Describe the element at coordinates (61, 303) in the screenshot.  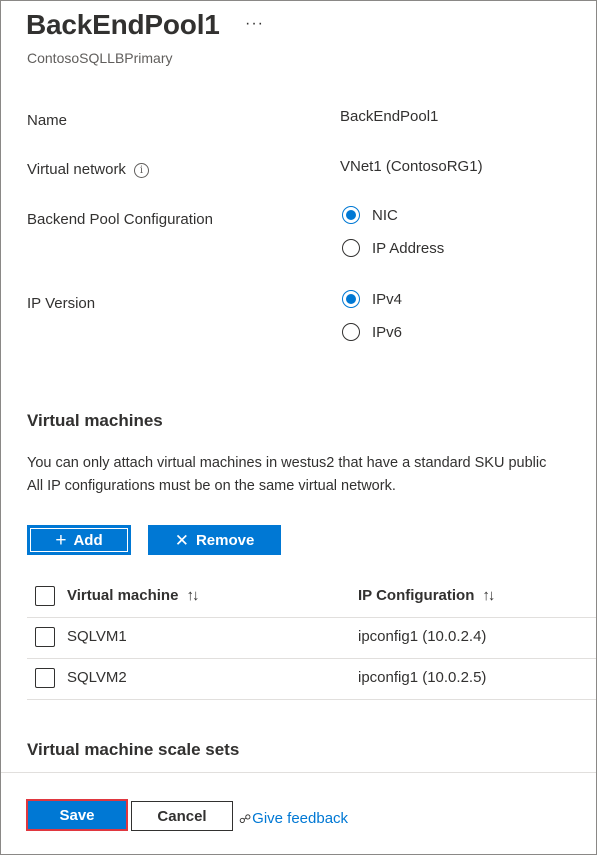
I see `ip-version-label: IP Version` at that location.